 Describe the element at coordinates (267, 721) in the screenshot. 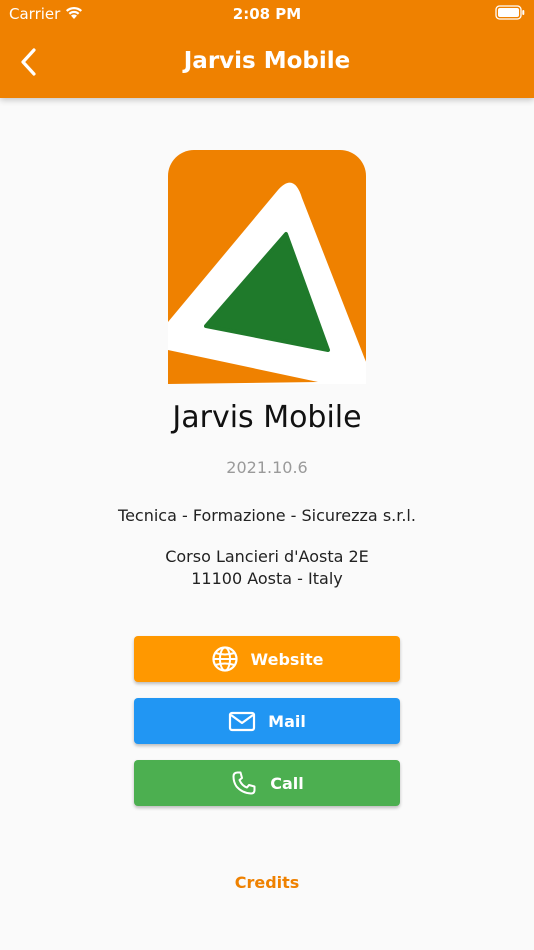

I see `mail-button: Mail` at that location.